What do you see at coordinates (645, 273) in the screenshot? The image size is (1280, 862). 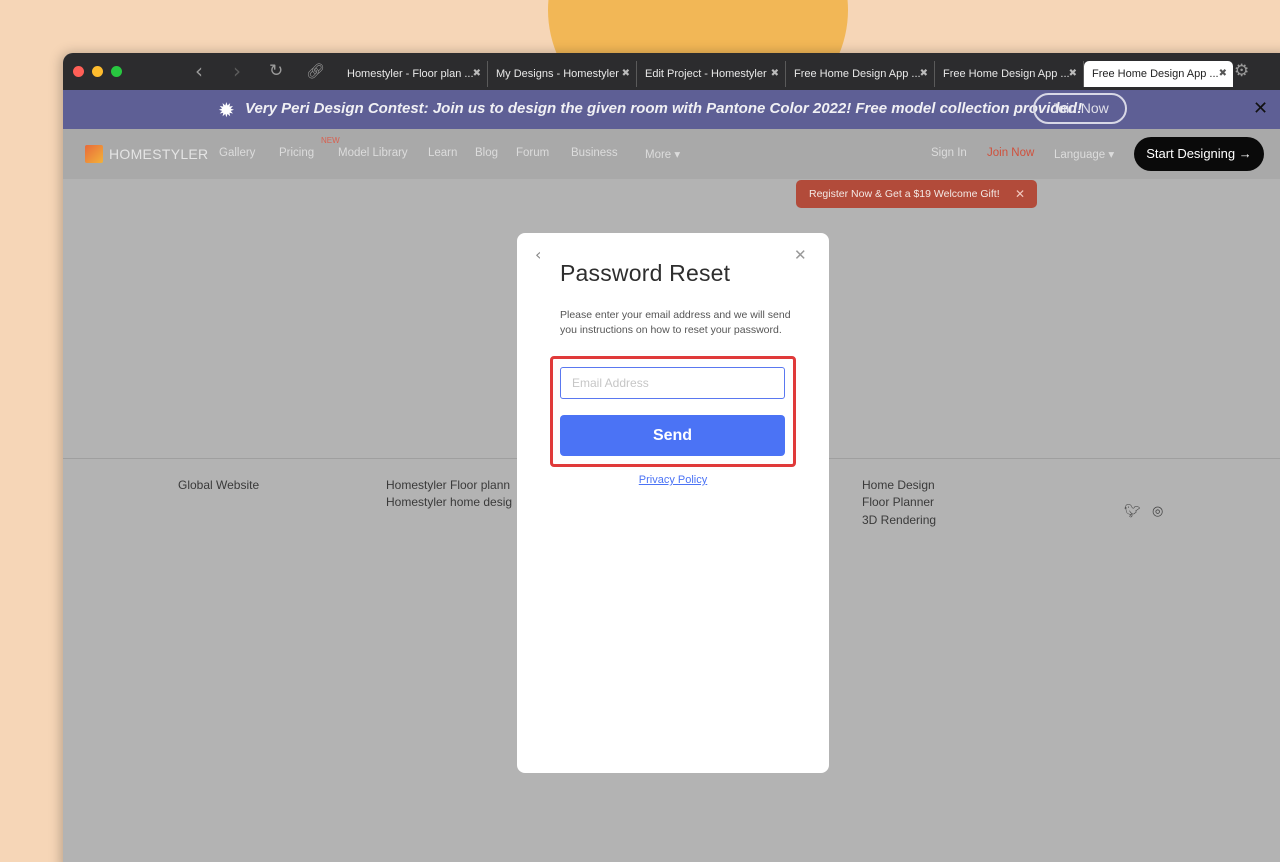 I see `modal-title: Password Reset` at bounding box center [645, 273].